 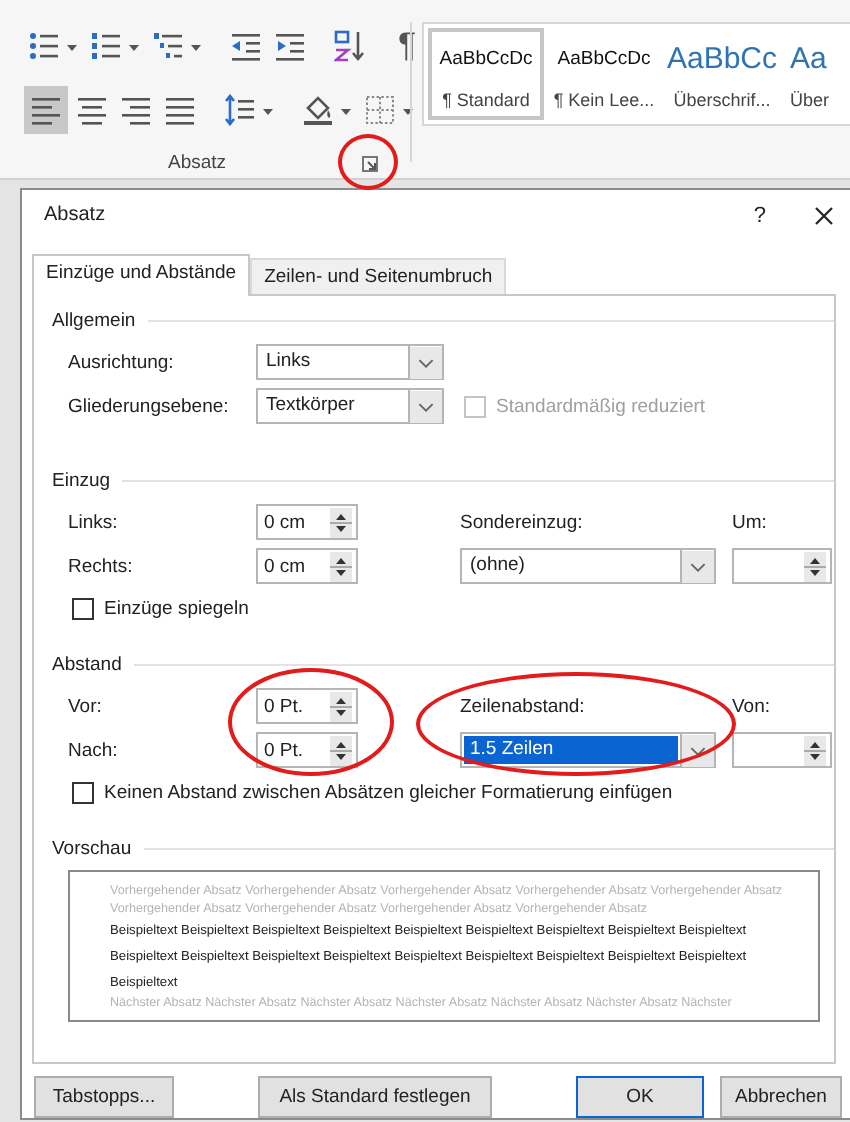 I want to click on field-label: Gliederungsebene:, so click(x=149, y=407).